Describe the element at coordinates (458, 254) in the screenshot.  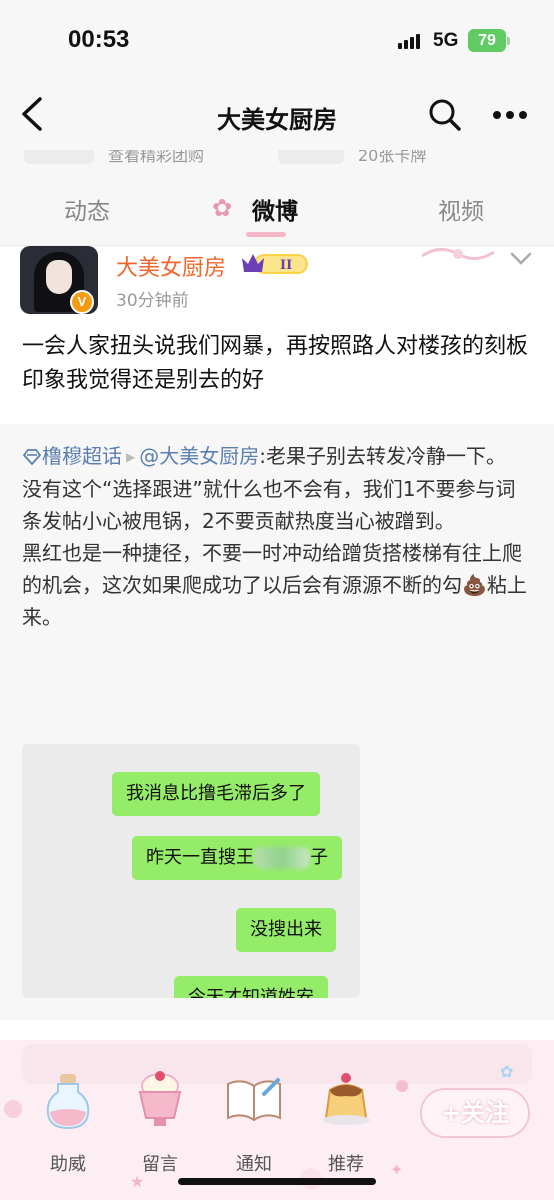
I see `ribbon-decoration-icon` at that location.